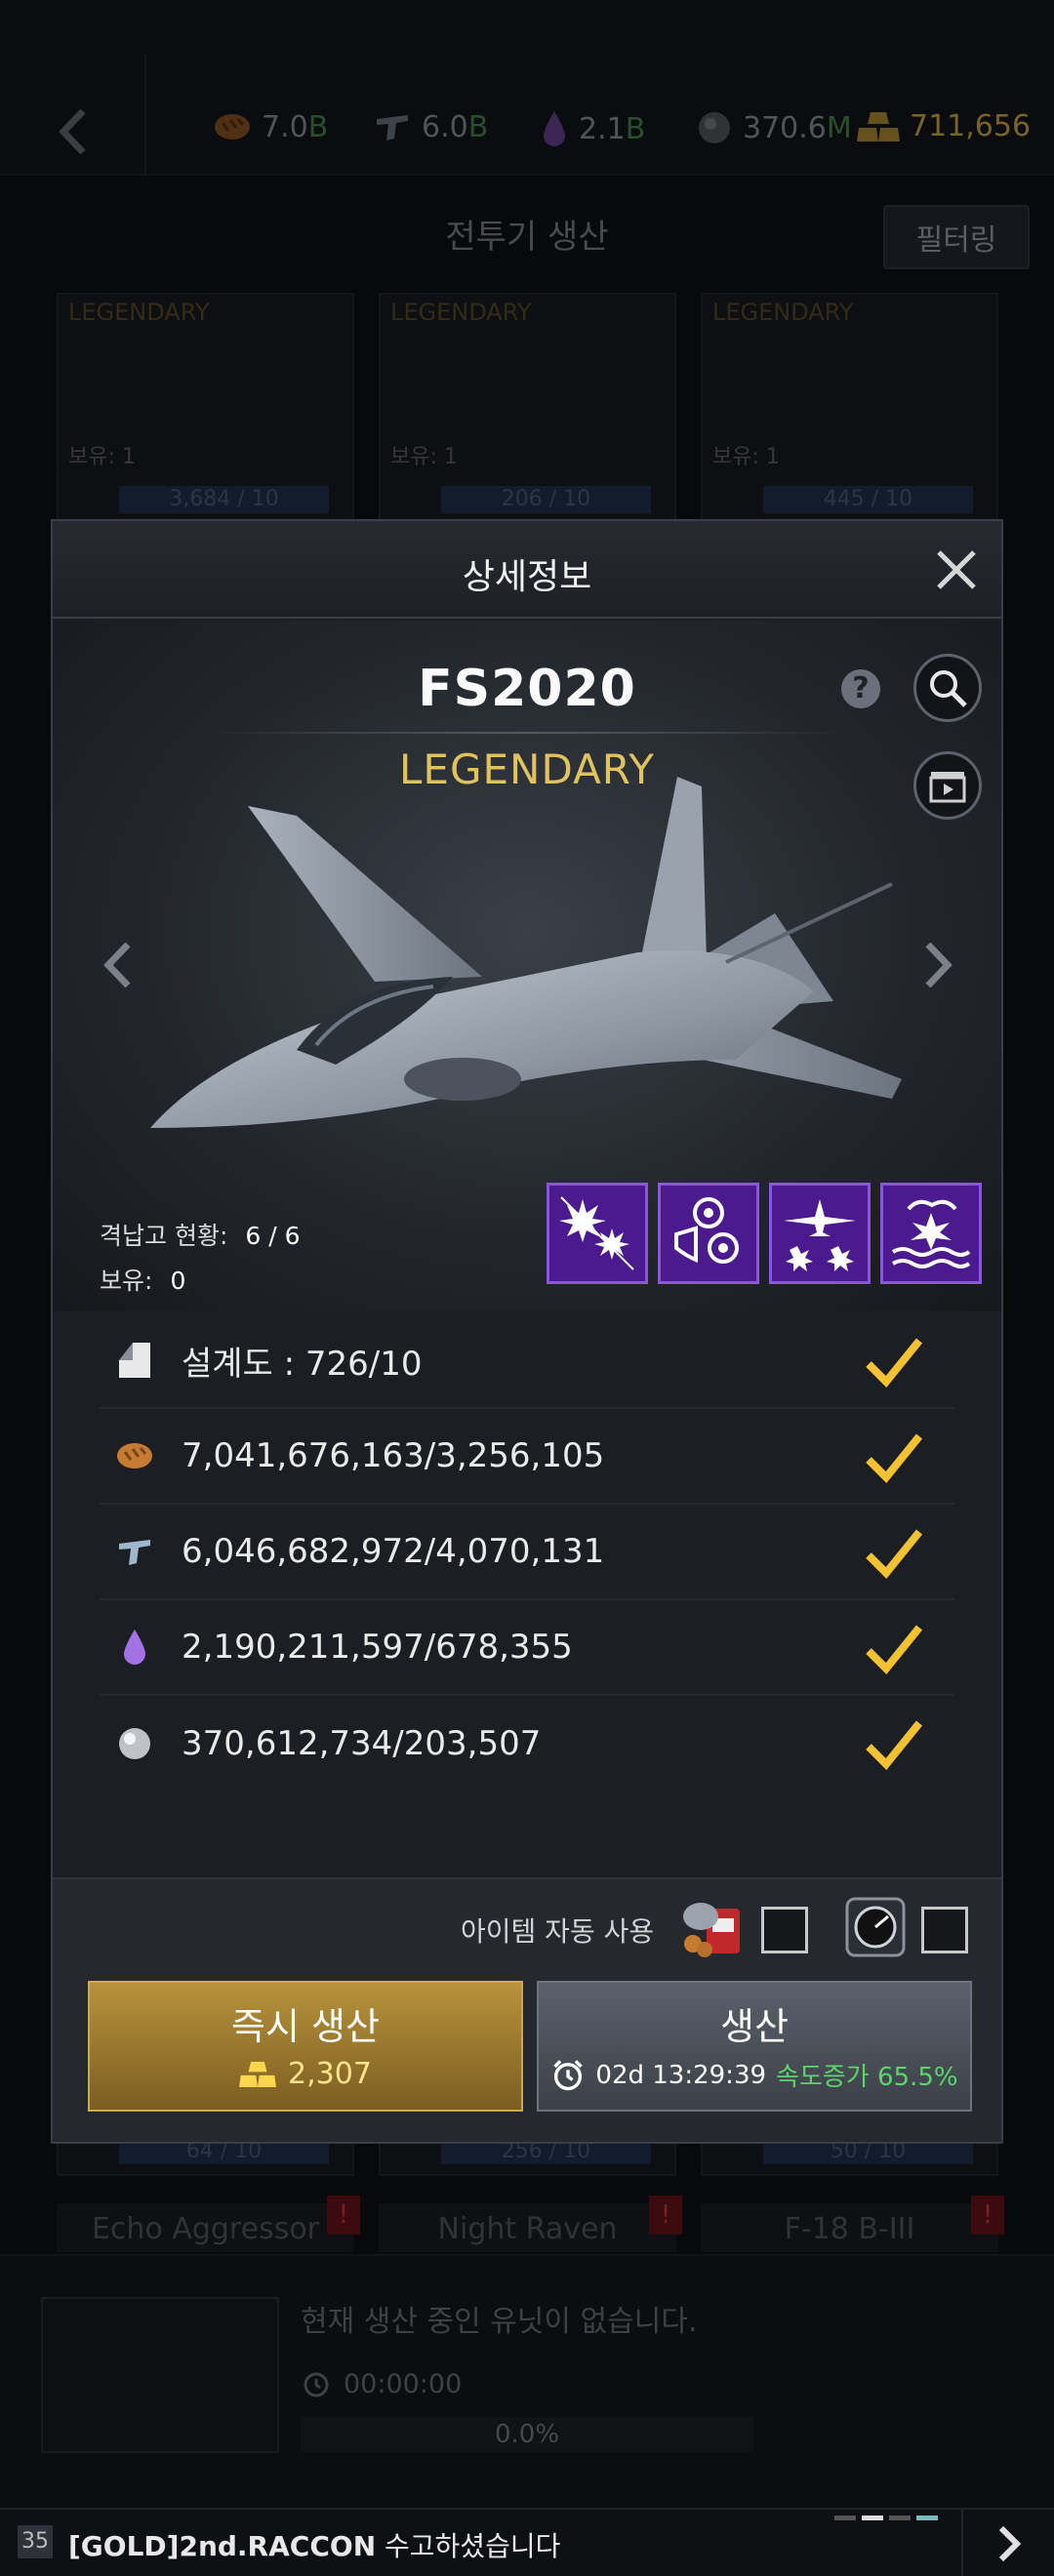  What do you see at coordinates (258, 2074) in the screenshot?
I see `gold-bars-icon` at bounding box center [258, 2074].